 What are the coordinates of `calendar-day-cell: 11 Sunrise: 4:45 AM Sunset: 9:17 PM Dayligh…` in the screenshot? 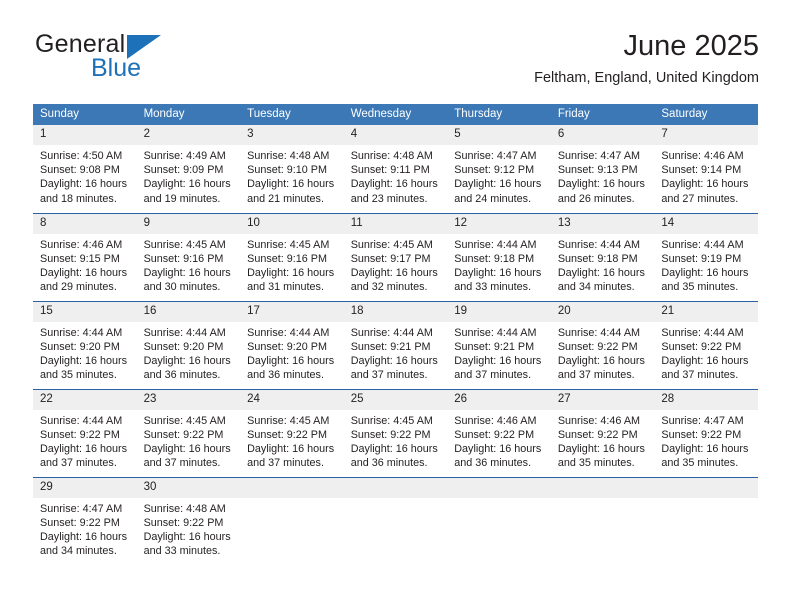 It's located at (395, 256).